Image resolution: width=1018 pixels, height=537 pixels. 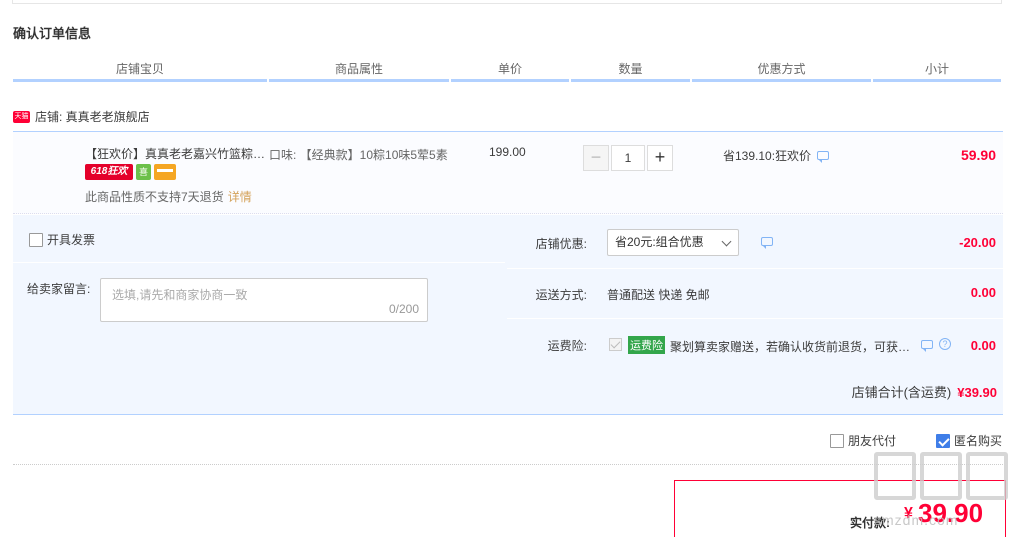 What do you see at coordinates (59, 289) in the screenshot?
I see `memo-label: 给卖家留言:` at bounding box center [59, 289].